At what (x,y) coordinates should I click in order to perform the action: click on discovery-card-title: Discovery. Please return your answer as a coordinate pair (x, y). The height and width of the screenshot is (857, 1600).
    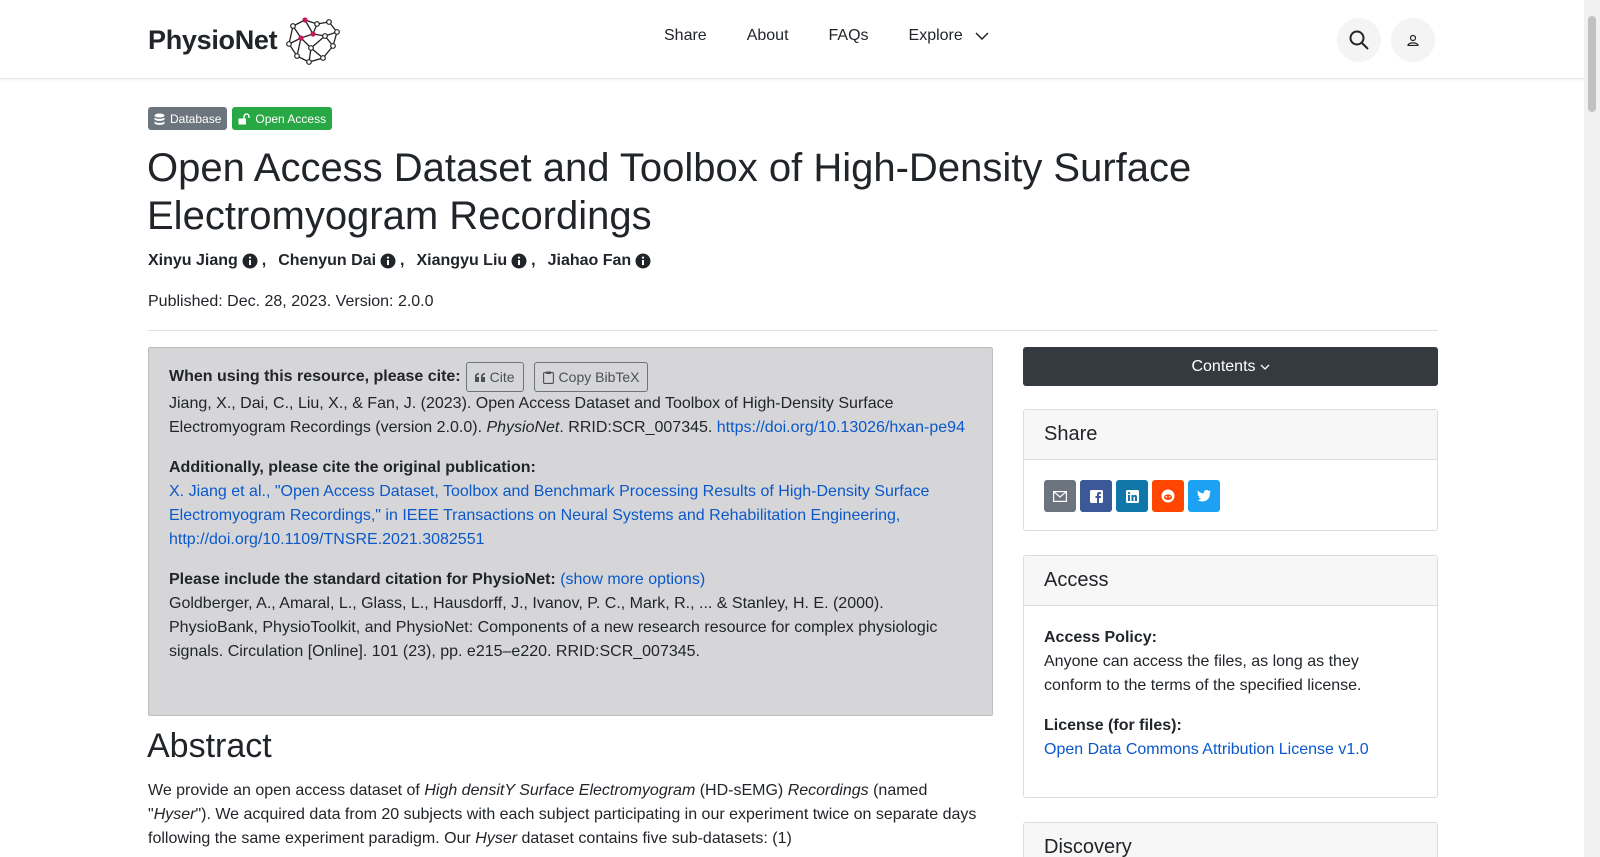
    Looking at the image, I should click on (1230, 840).